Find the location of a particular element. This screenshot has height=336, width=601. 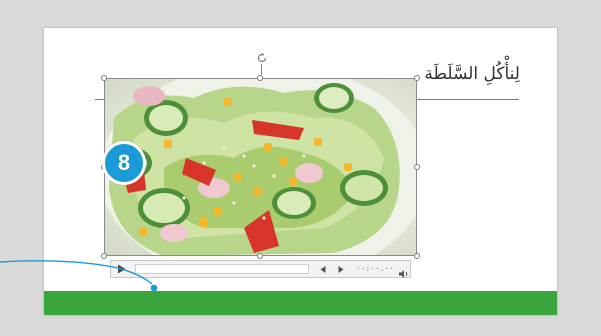

play-icon is located at coordinates (122, 269).